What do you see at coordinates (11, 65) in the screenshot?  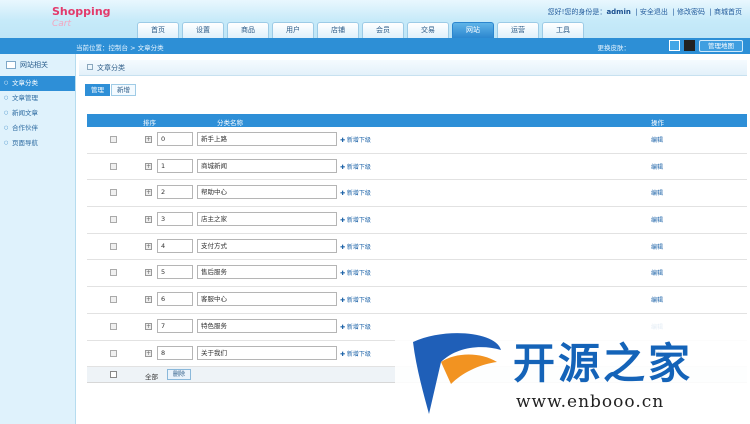 I see `folder-icon` at bounding box center [11, 65].